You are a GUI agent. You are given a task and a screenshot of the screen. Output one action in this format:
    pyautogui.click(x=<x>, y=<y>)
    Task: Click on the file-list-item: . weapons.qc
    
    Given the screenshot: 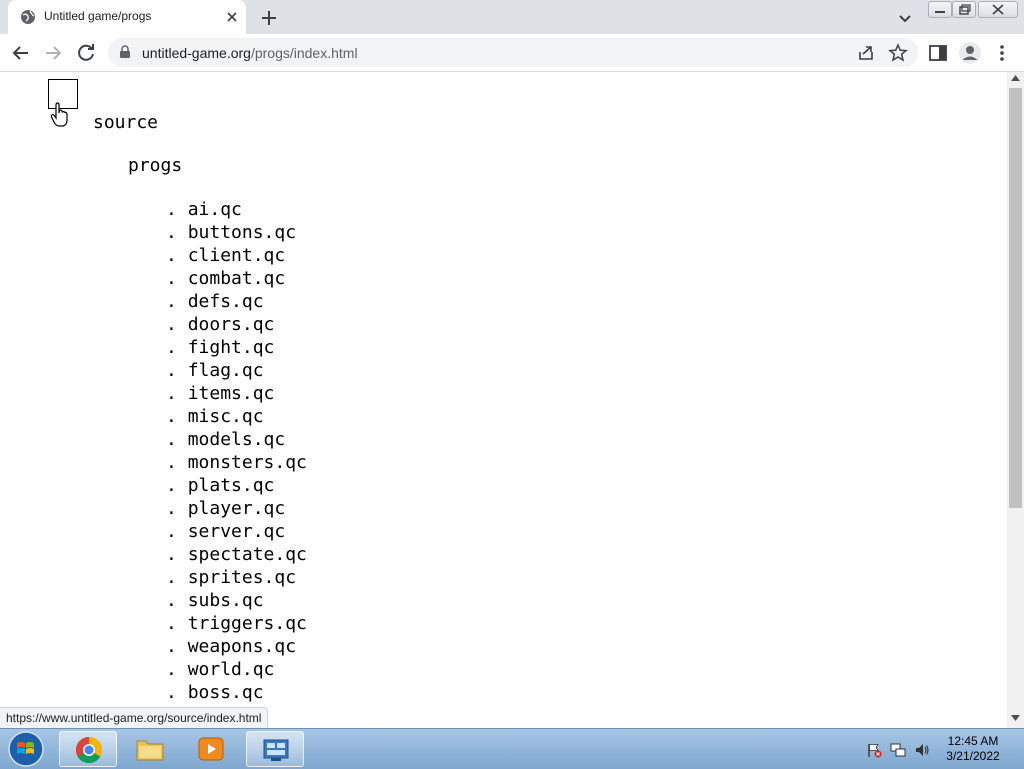 What is the action you would take?
    pyautogui.click(x=236, y=646)
    